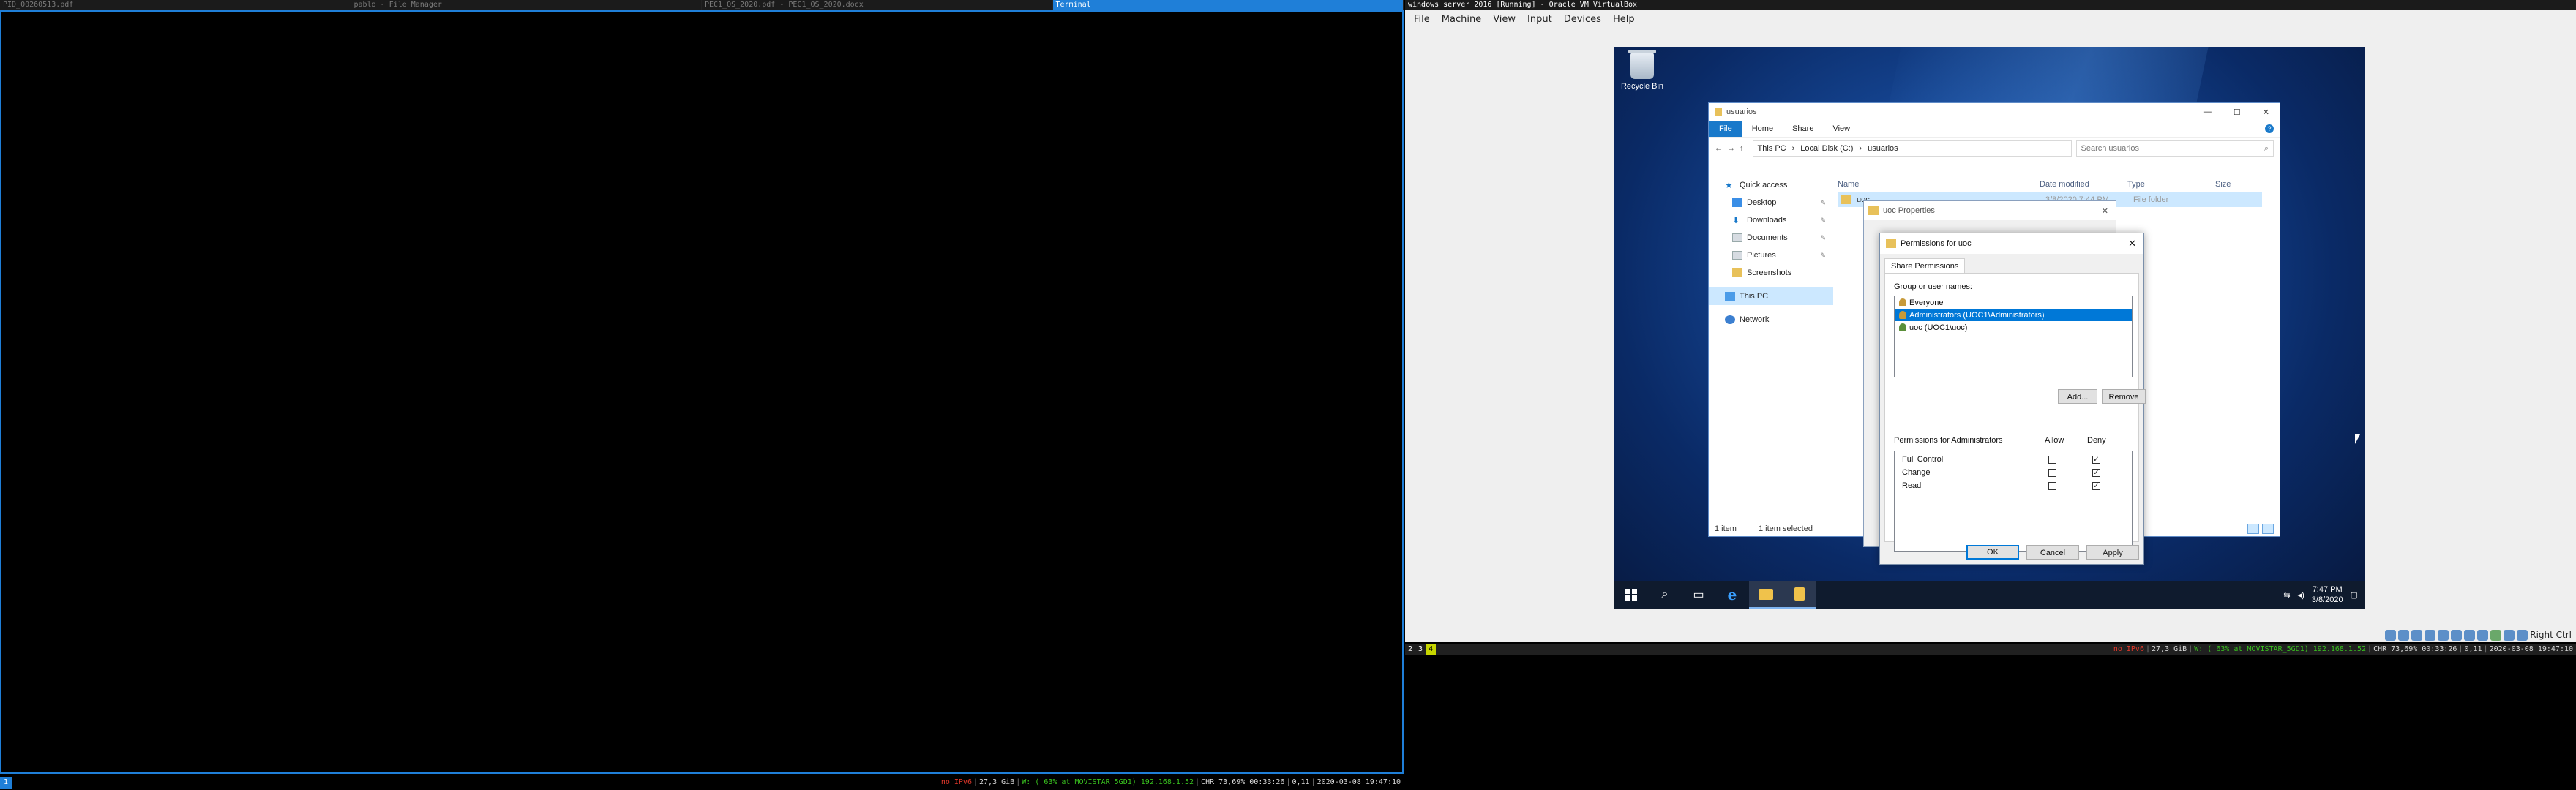  What do you see at coordinates (2112, 552) in the screenshot?
I see `apply-button: Apply` at bounding box center [2112, 552].